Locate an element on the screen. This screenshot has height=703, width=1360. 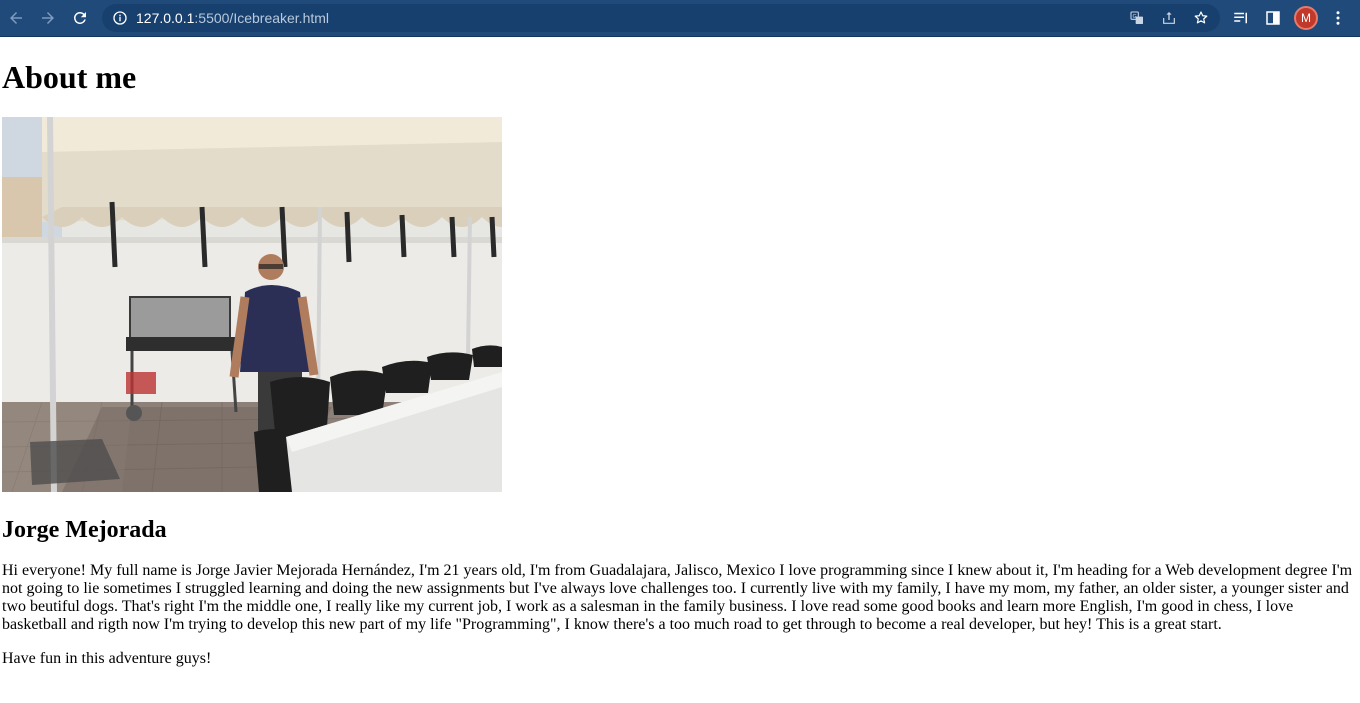
url-host: 127.0.0.1 is located at coordinates (165, 18).